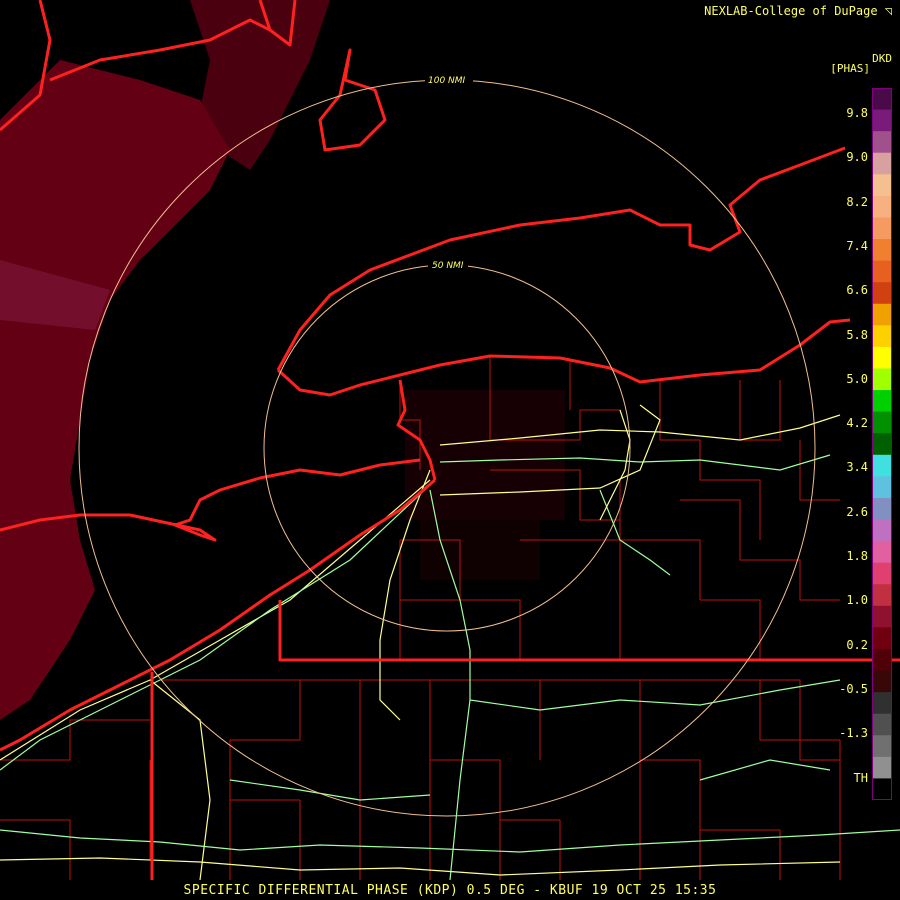  I want to click on legend-unit: [PHAS], so click(850, 68).